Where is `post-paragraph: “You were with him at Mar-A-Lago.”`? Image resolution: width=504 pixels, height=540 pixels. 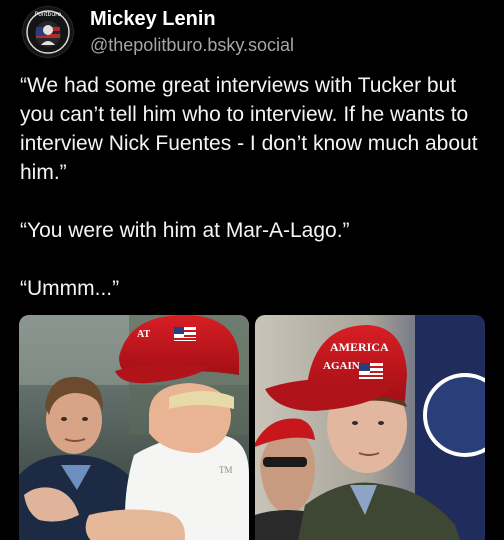
post-paragraph: “You were with him at Mar-A-Lago.” is located at coordinates (185, 230).